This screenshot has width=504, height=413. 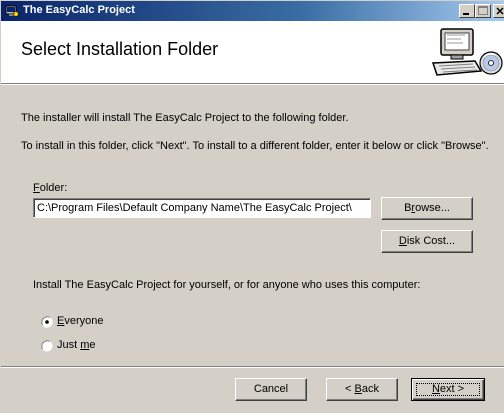 I want to click on folder-label: Folder:, so click(x=50, y=188).